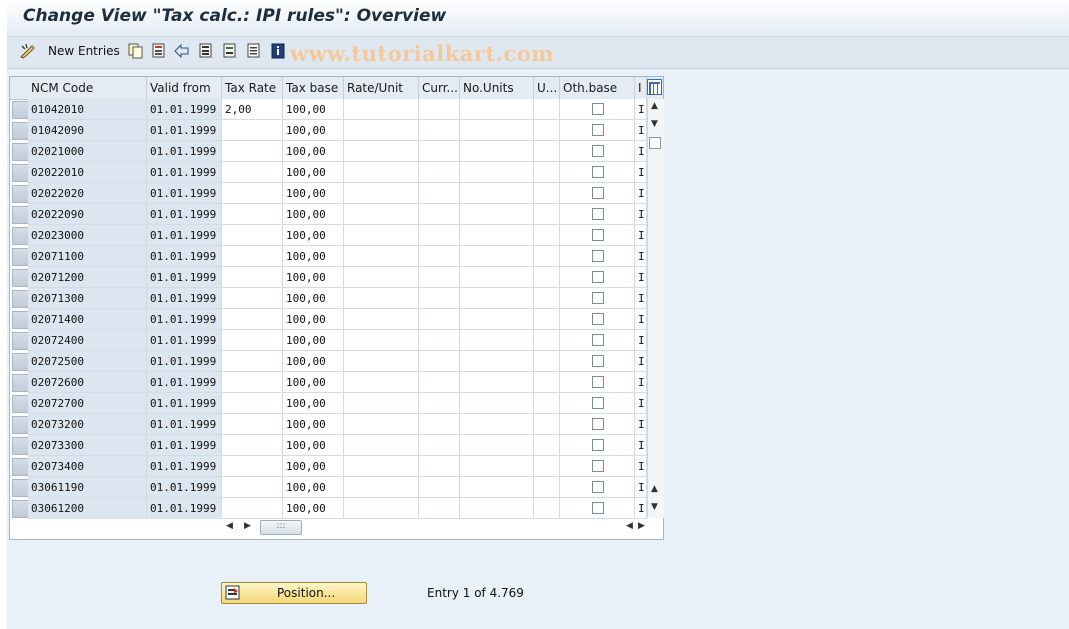  I want to click on scroll-page-up-icon: ▲, so click(654, 489).